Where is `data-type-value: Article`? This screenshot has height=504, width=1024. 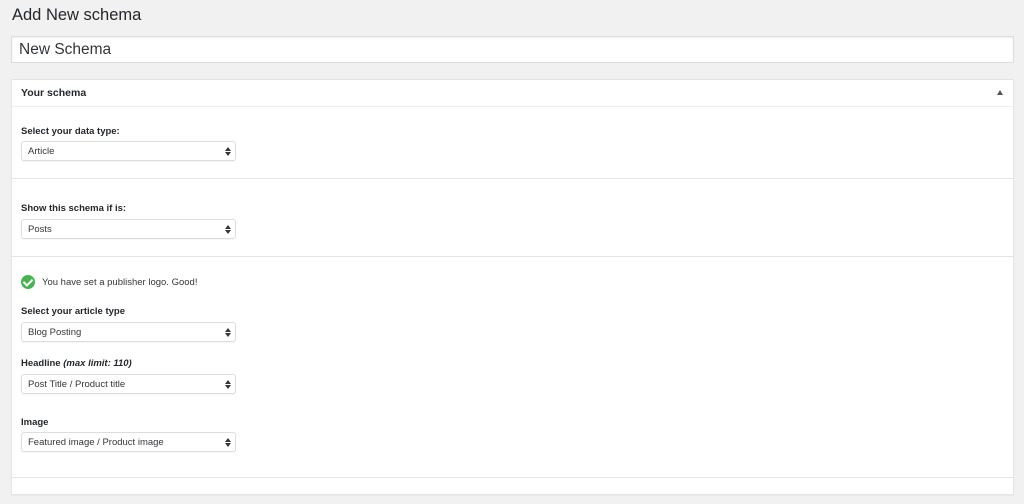 data-type-value: Article is located at coordinates (41, 151).